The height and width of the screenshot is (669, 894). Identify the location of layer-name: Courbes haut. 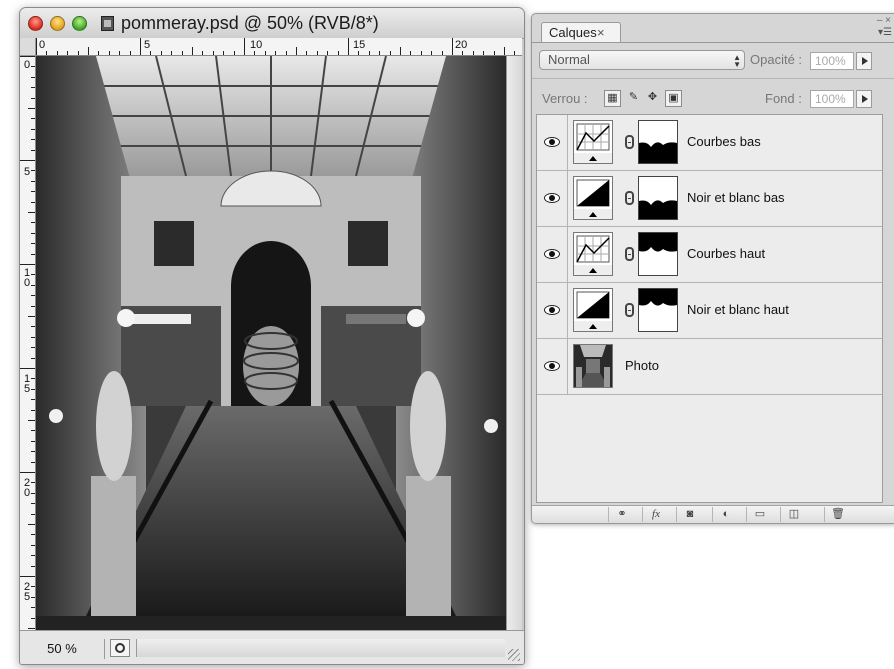
(726, 253).